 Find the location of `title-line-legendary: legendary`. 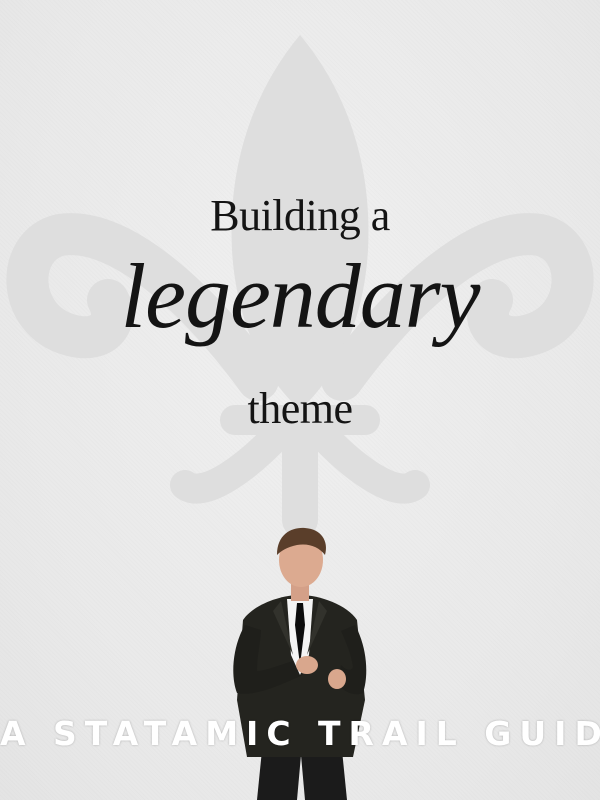

title-line-legendary: legendary is located at coordinates (300, 296).